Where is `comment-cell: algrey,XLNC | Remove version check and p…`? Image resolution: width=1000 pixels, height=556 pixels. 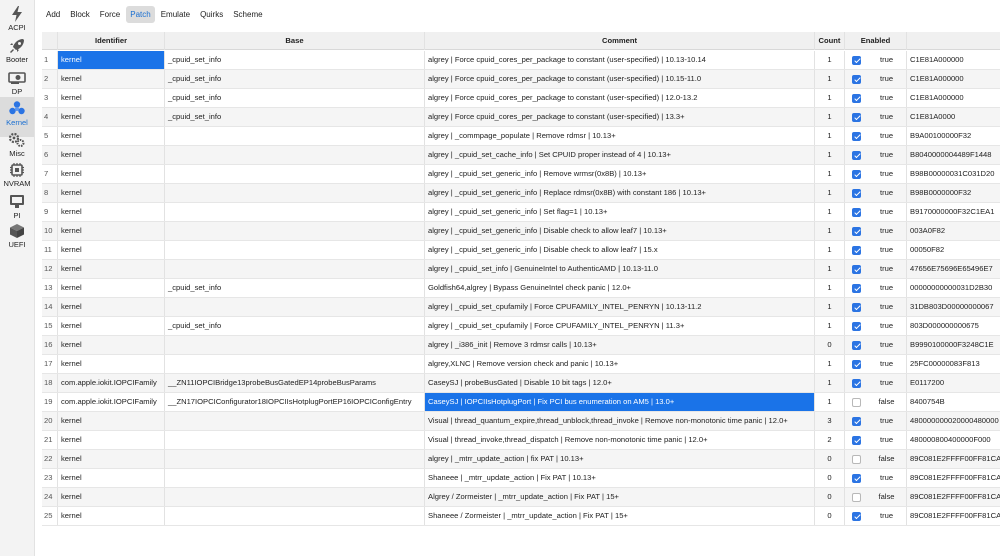
comment-cell: algrey,XLNC | Remove version check and p… is located at coordinates (620, 364).